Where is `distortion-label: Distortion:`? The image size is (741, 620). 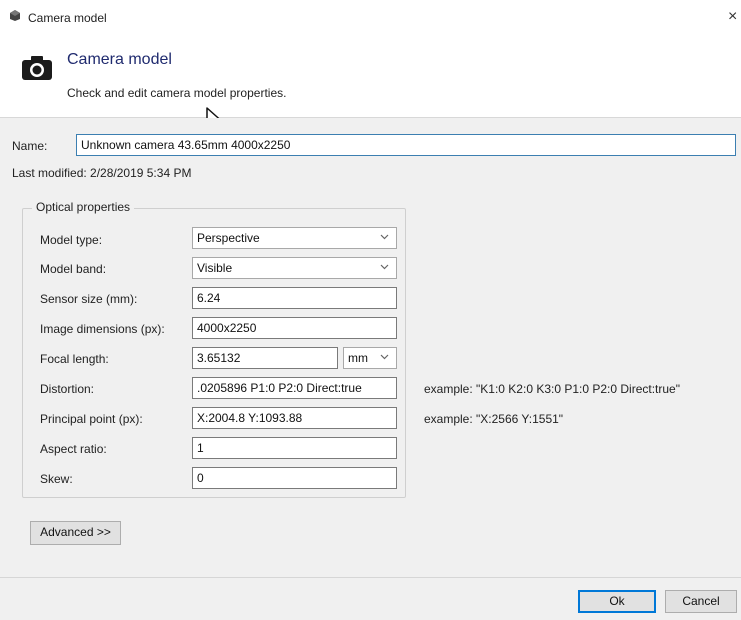 distortion-label: Distortion: is located at coordinates (67, 389).